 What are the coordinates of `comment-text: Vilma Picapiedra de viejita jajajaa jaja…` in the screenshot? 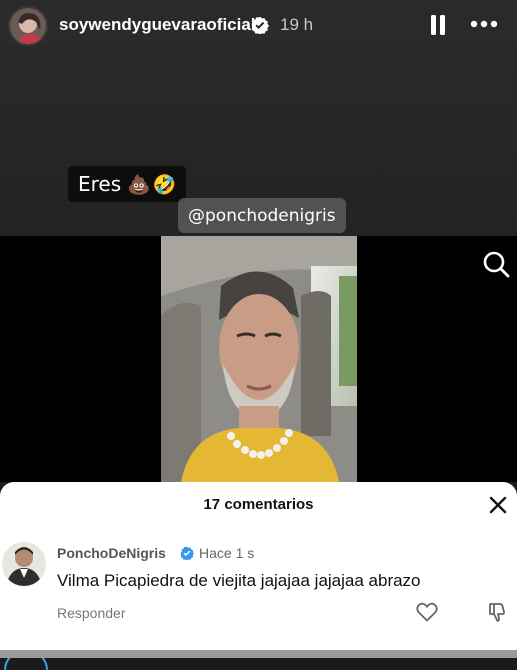 It's located at (239, 580).